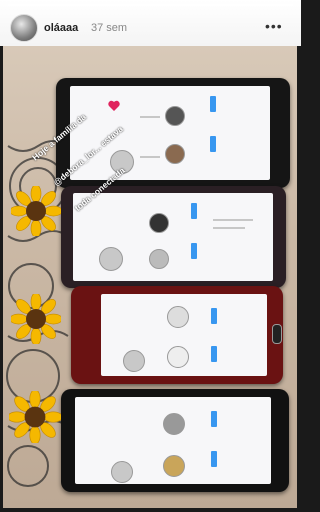 This screenshot has height=512, width=320. Describe the element at coordinates (109, 28) in the screenshot. I see `story-age: 37 sem` at that location.